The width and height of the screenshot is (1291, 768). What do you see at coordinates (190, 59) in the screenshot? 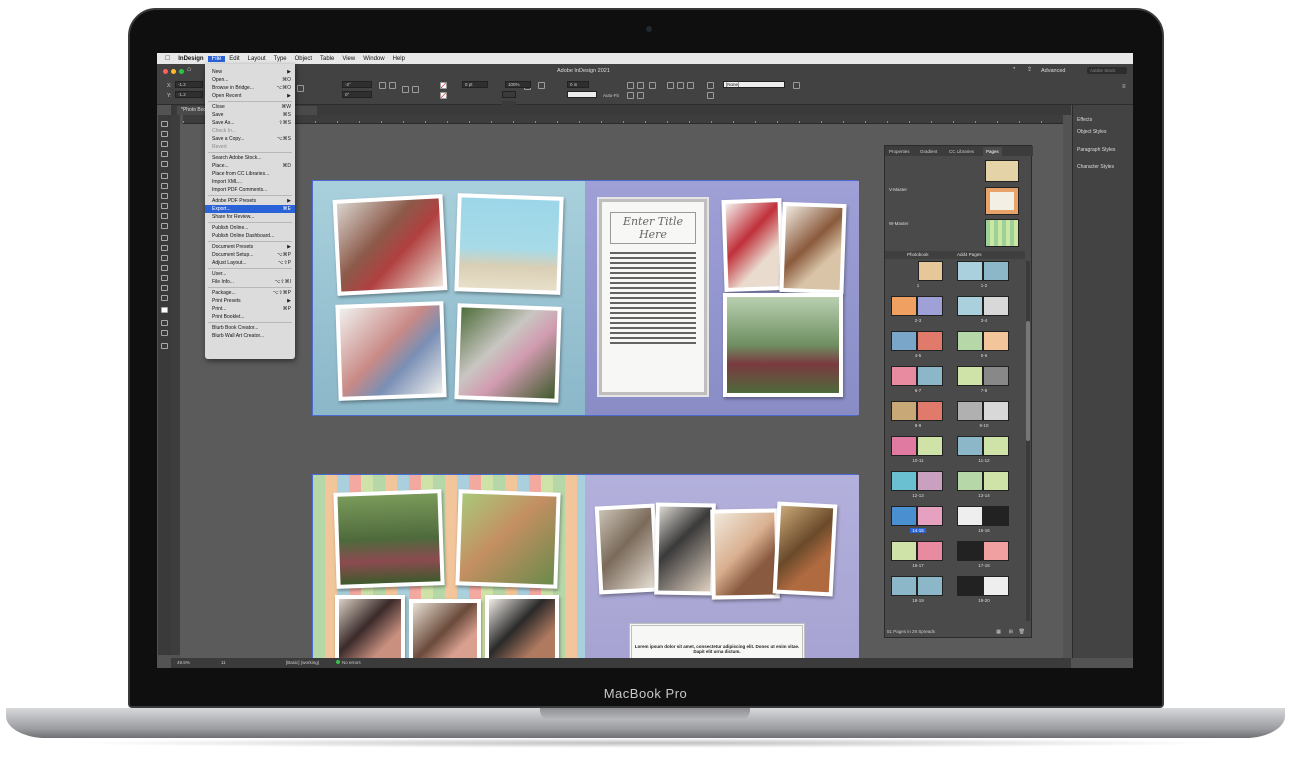
I see `menu-indesign: InDesign` at bounding box center [190, 59].